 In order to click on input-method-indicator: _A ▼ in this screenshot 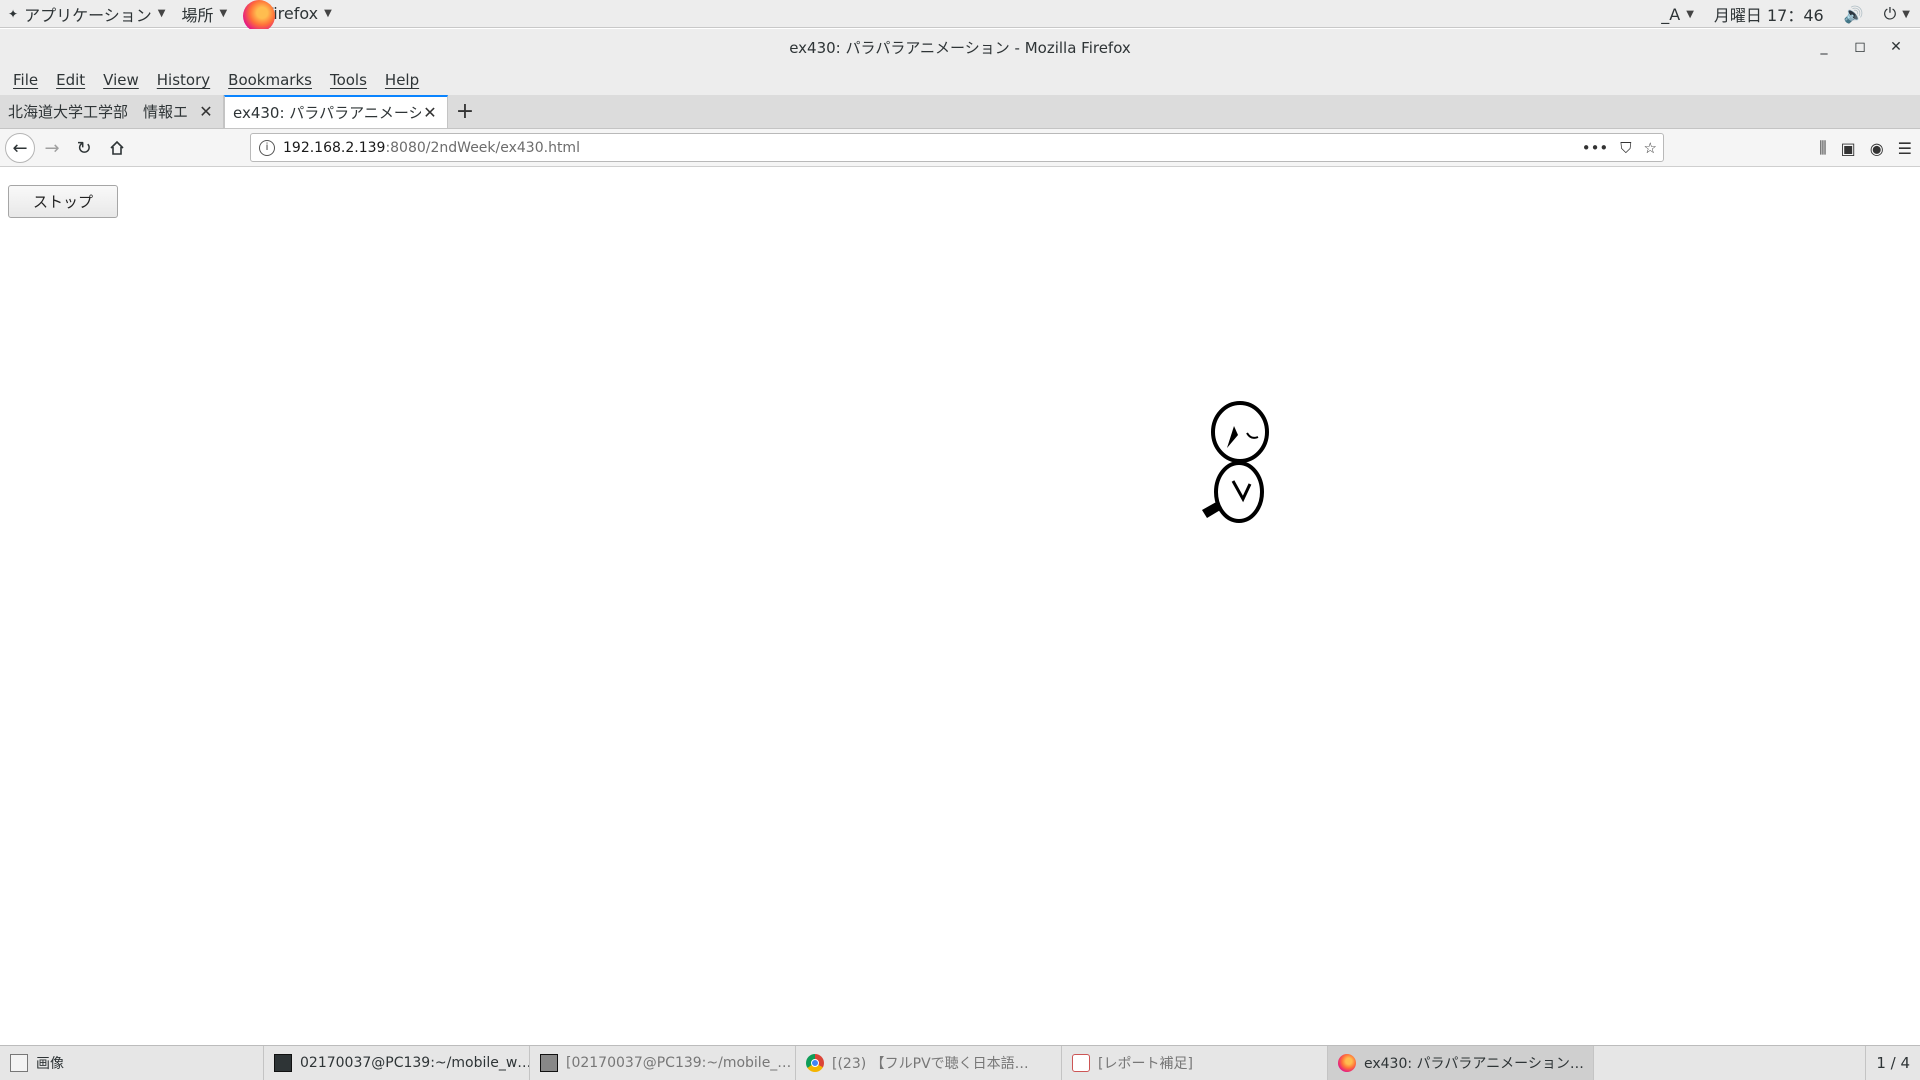, I will do `click(1677, 14)`.